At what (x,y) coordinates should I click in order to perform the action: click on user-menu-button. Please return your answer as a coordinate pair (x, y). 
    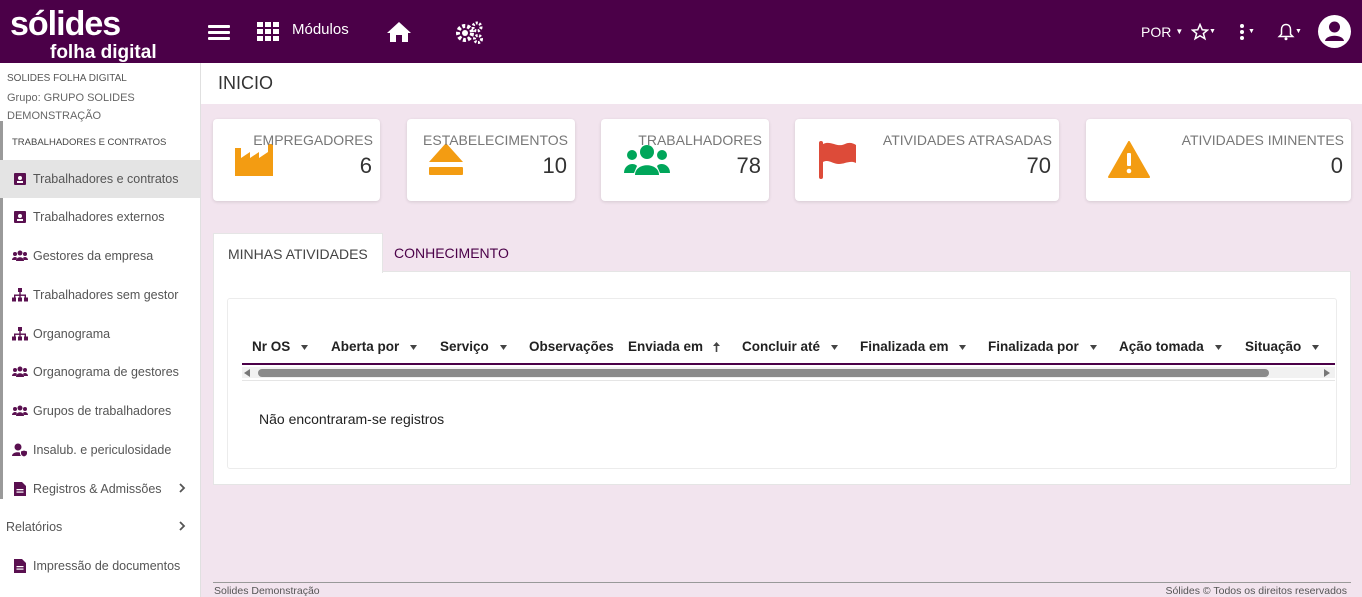
    Looking at the image, I should click on (1334, 31).